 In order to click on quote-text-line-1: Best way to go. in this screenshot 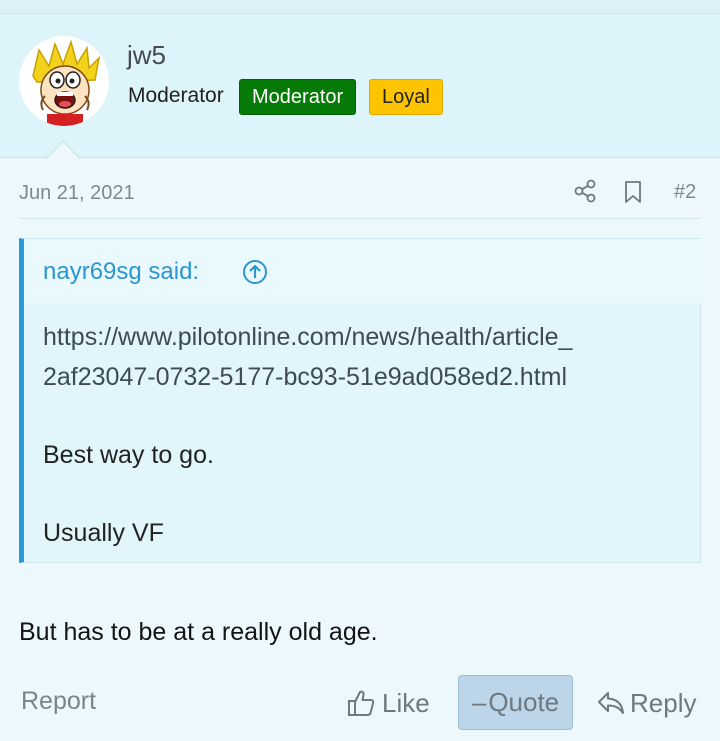, I will do `click(128, 455)`.